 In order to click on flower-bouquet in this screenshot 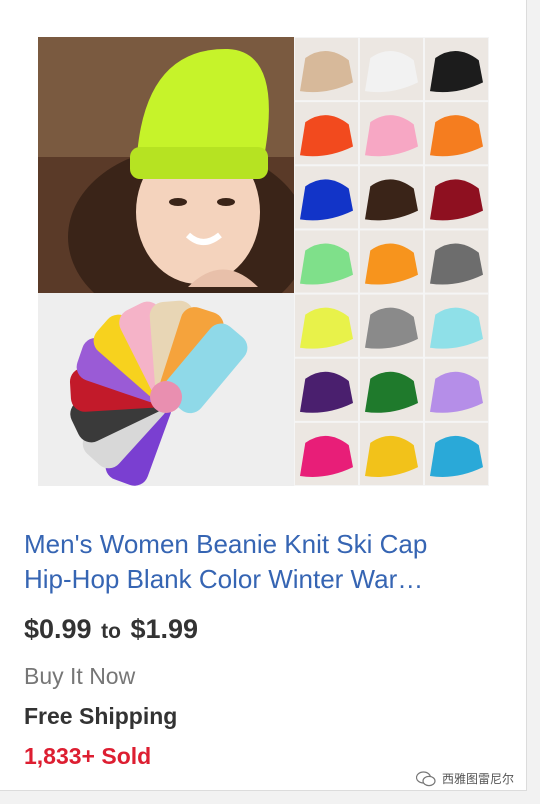, I will do `click(166, 397)`.